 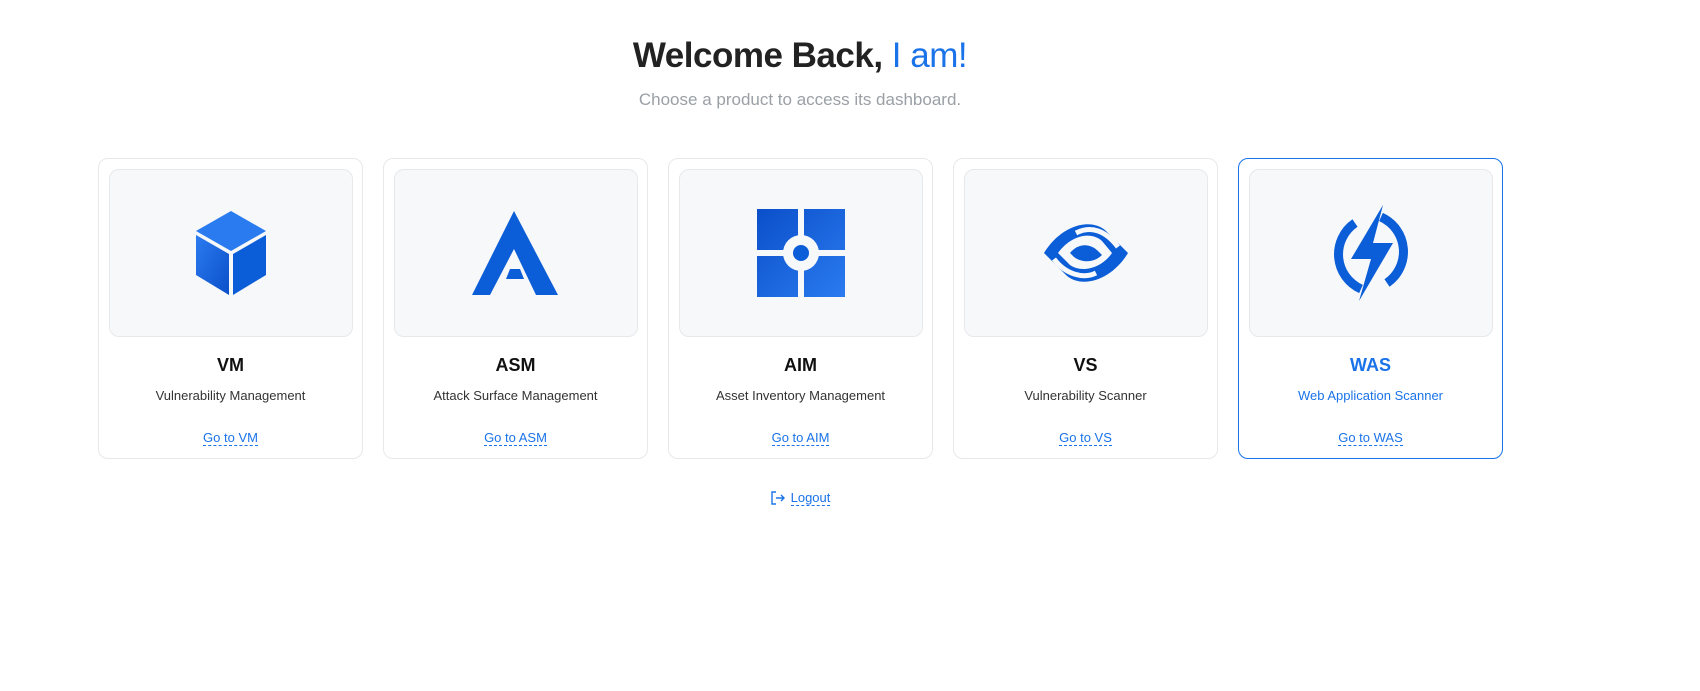 I want to click on product-card-asm: ASM Attack Surface Management Go to ASM, so click(x=515, y=308).